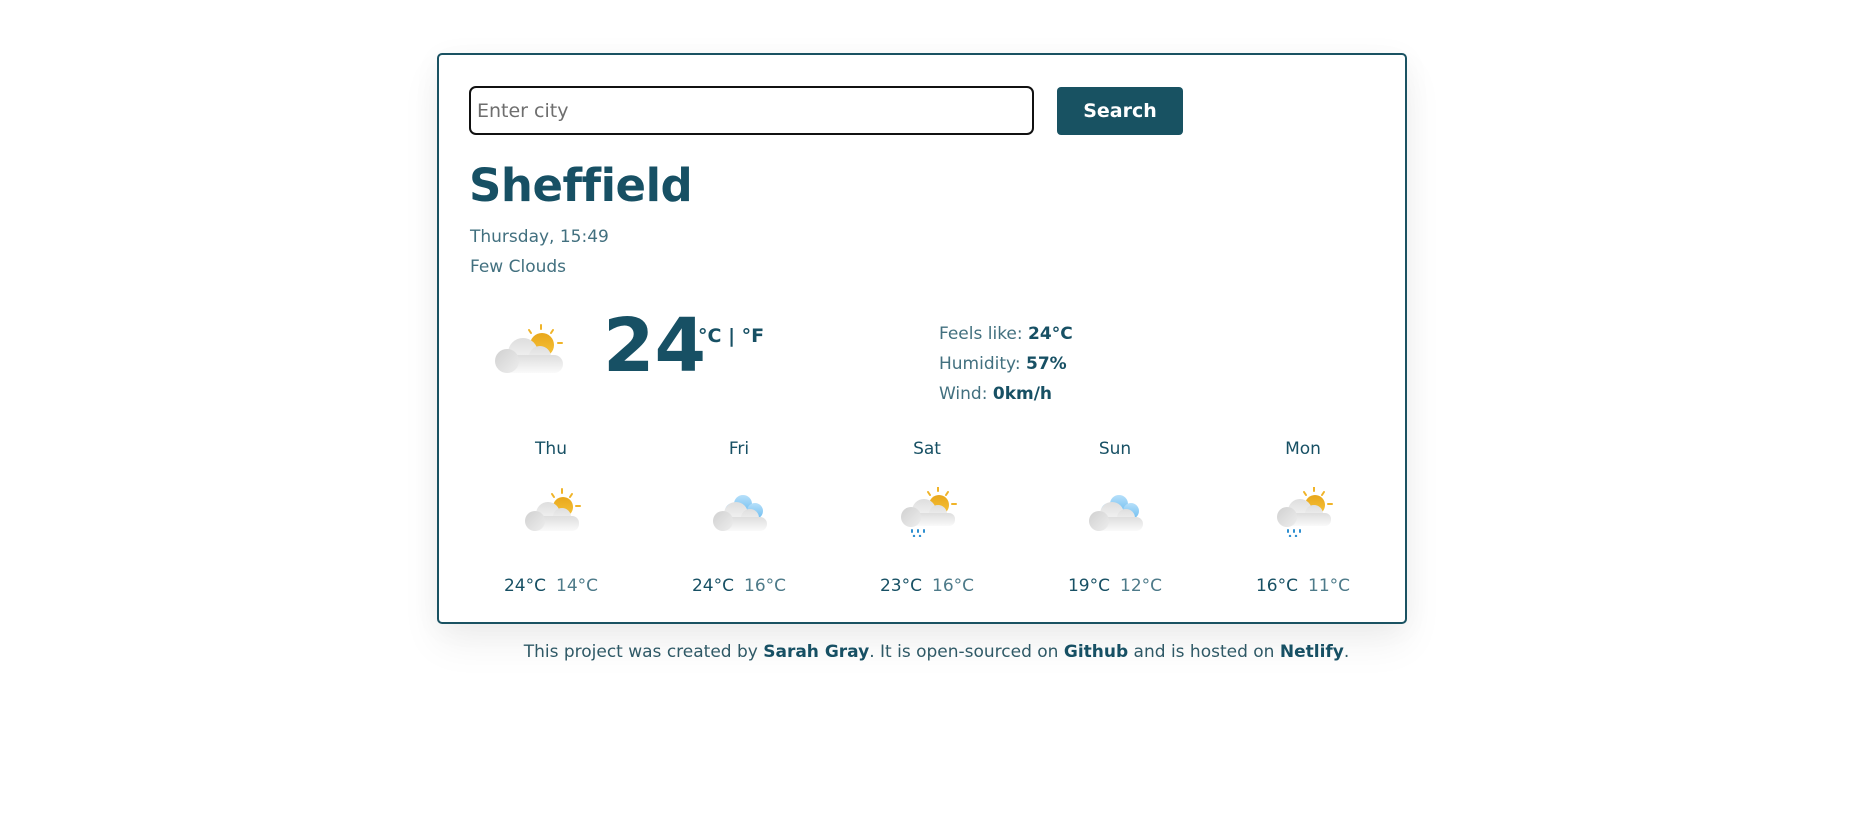 This screenshot has height=819, width=1873. Describe the element at coordinates (643, 652) in the screenshot. I see `footer-text: This project was created by` at that location.